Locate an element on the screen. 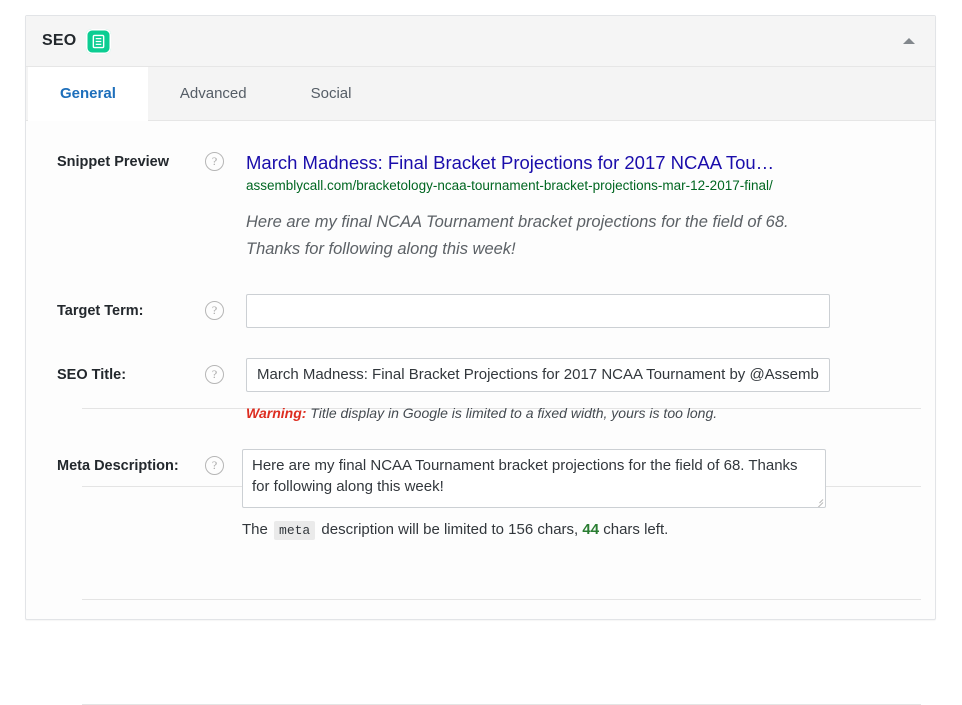  page-title: SEO is located at coordinates (59, 40).